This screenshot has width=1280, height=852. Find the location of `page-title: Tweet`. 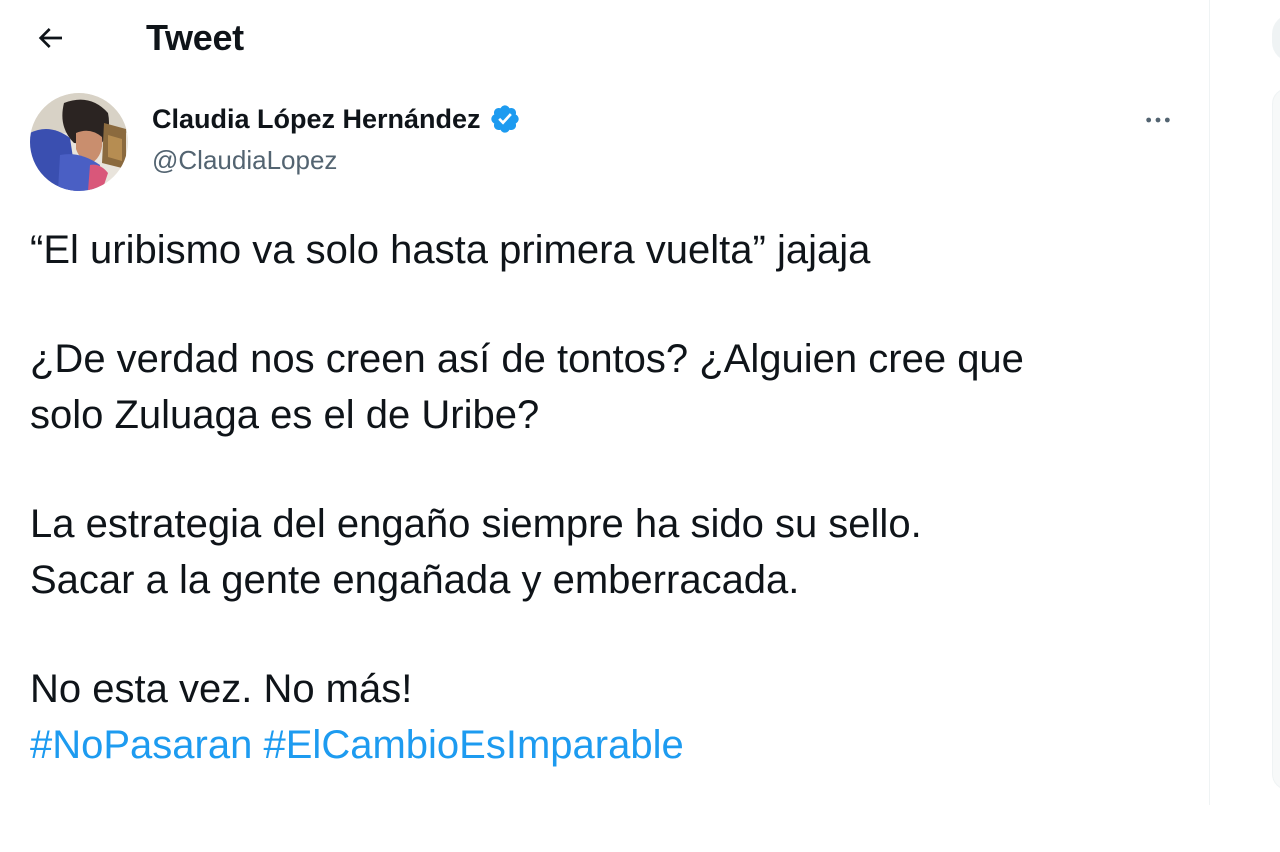

page-title: Tweet is located at coordinates (195, 37).